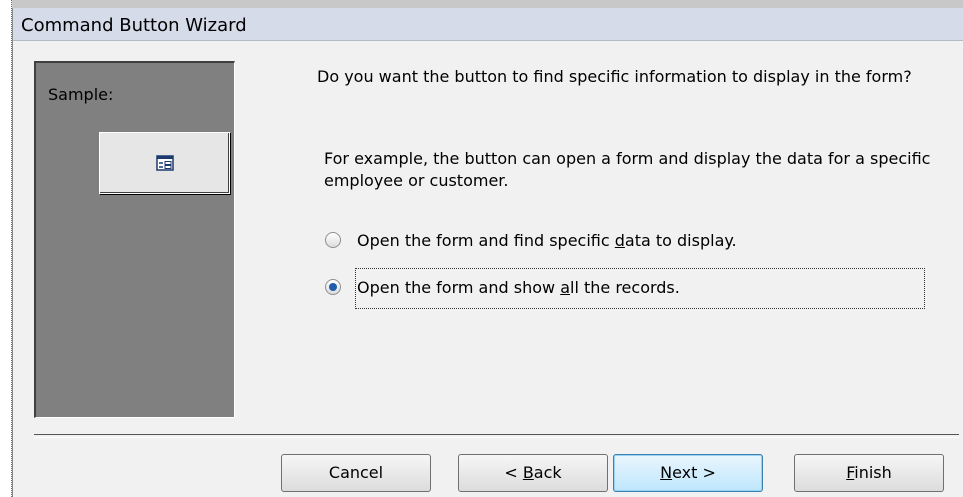 The image size is (963, 497). Describe the element at coordinates (81, 94) in the screenshot. I see `sample-label: Sample:` at that location.